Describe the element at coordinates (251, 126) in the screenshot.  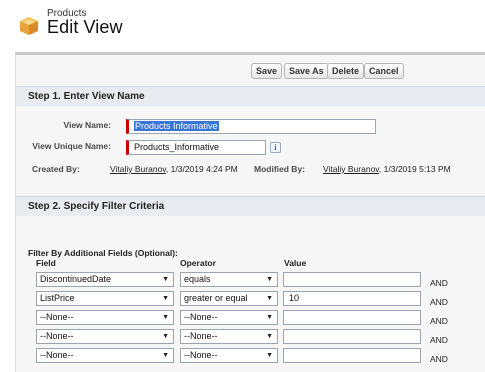
I see `view-name-input: Products Informative` at that location.